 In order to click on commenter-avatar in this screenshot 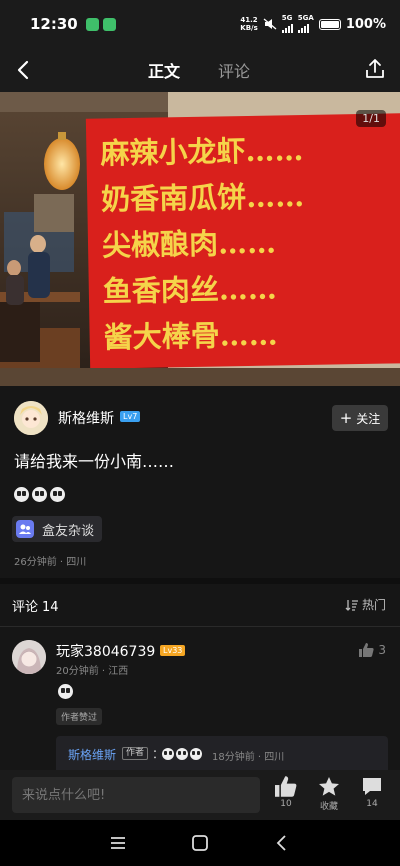, I will do `click(29, 657)`.